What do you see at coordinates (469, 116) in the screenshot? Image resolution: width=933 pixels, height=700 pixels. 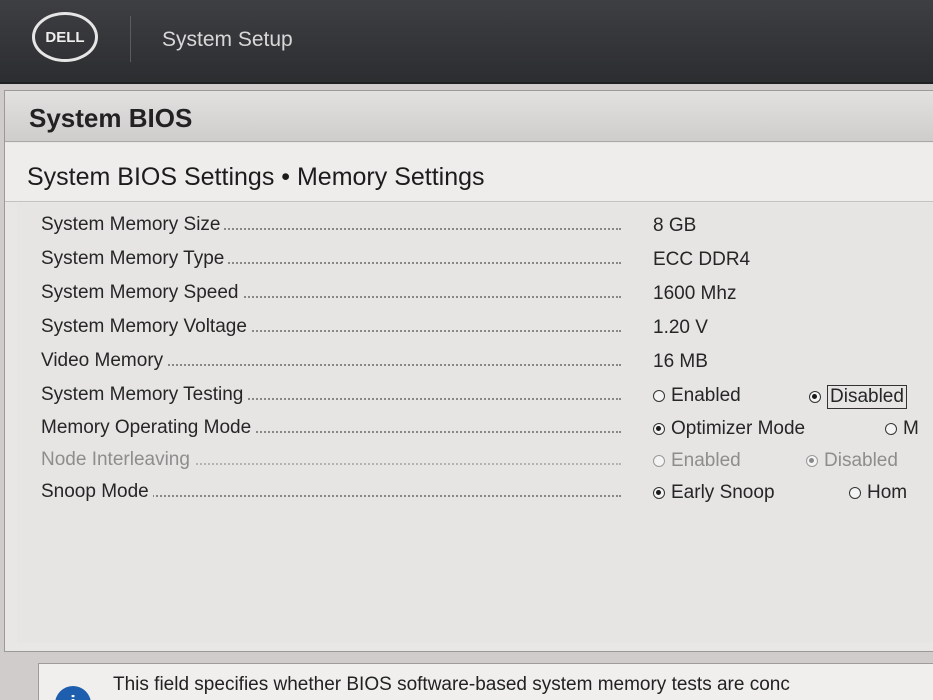 I see `section-header: System BIOS` at bounding box center [469, 116].